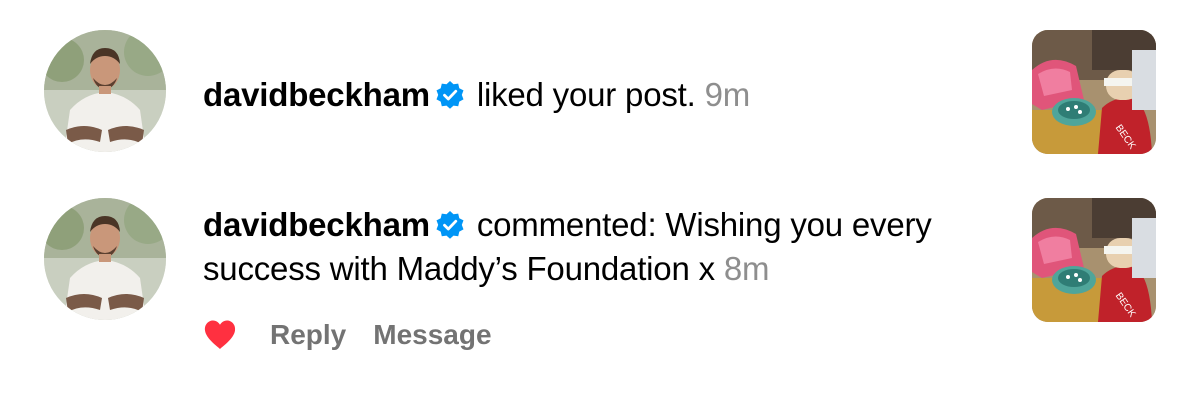  Describe the element at coordinates (727, 94) in the screenshot. I see `timestamp: 9m` at that location.